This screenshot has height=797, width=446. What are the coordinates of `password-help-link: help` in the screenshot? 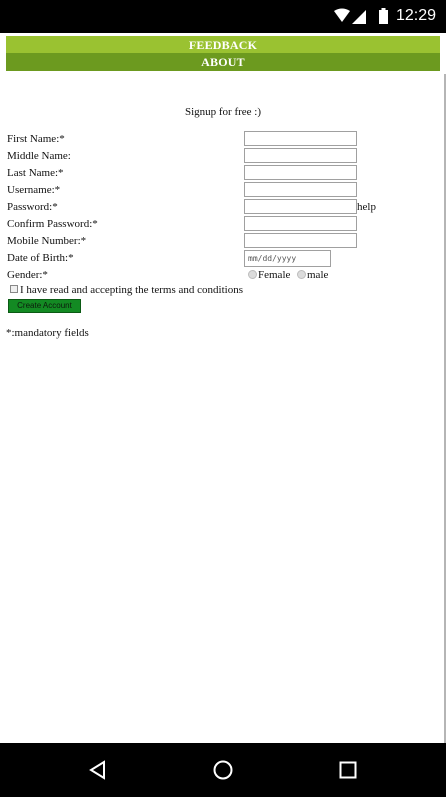 It's located at (366, 207).